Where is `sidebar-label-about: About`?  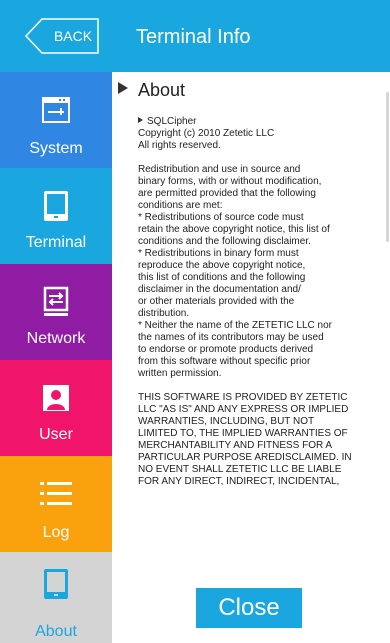
sidebar-label-about: About is located at coordinates (56, 631).